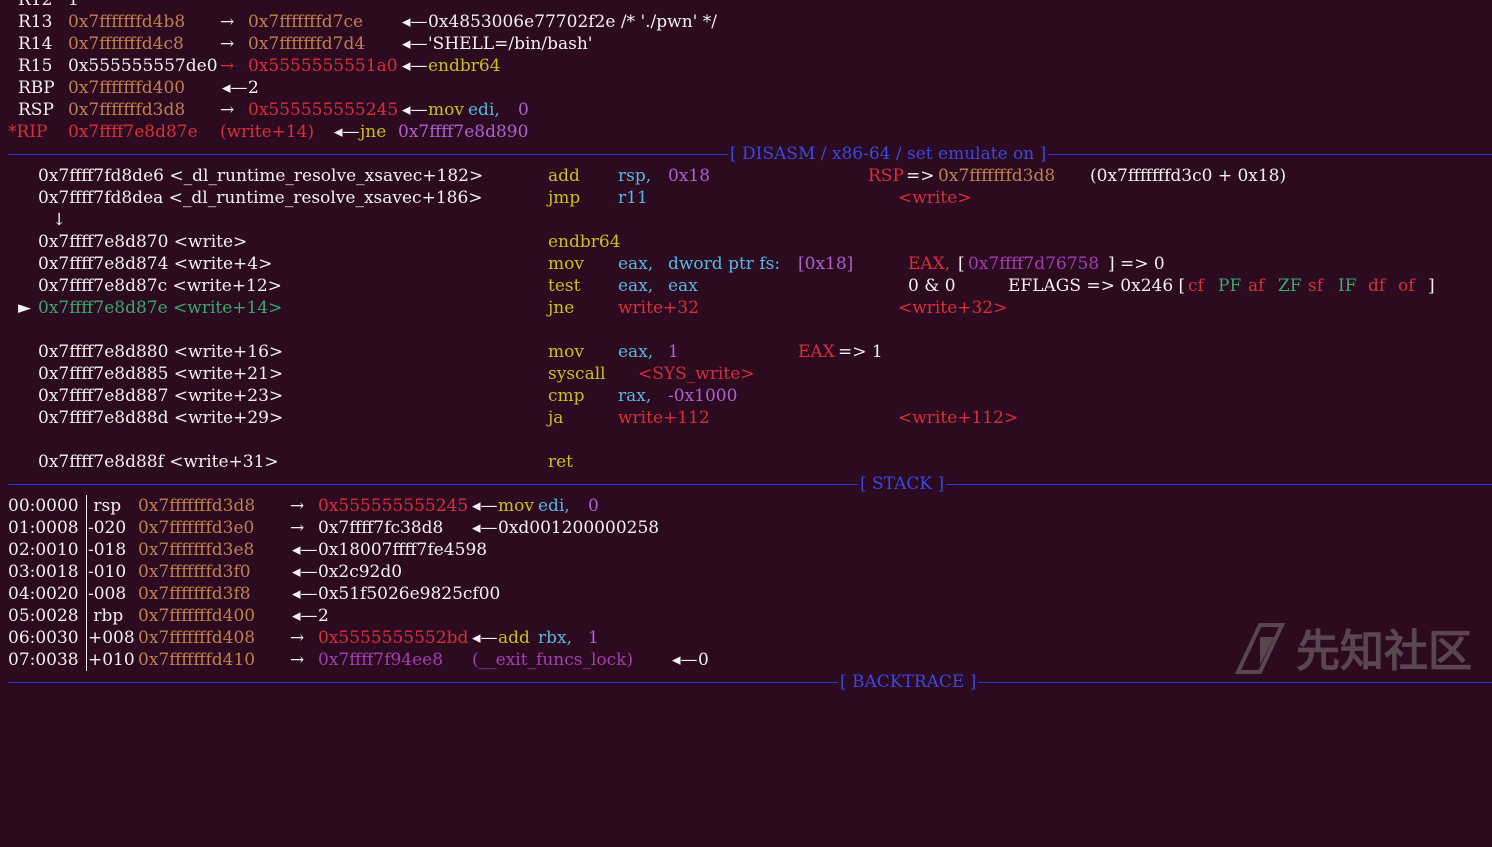 The height and width of the screenshot is (847, 1492). I want to click on stack-address: 0x7fffffffd400, so click(197, 616).